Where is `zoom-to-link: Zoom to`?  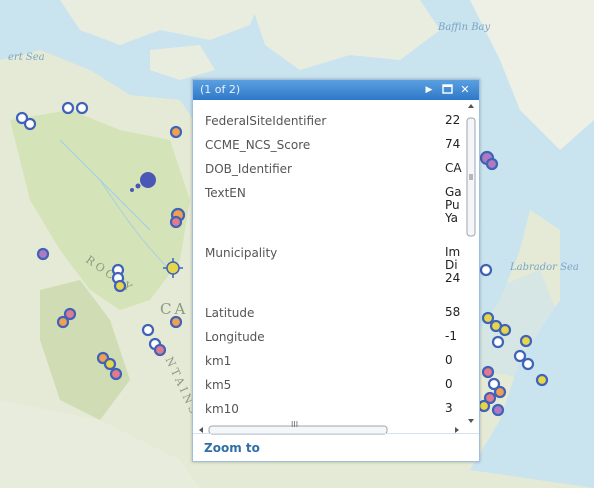 zoom-to-link: Zoom to is located at coordinates (232, 448).